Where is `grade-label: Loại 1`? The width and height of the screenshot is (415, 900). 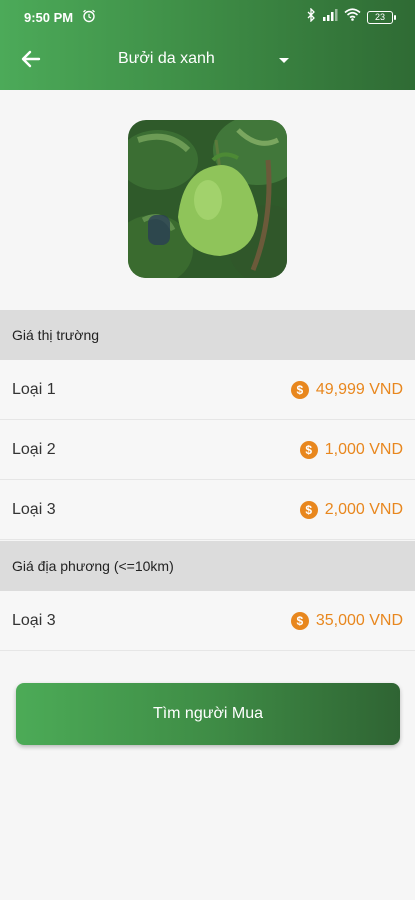 grade-label: Loại 1 is located at coordinates (34, 389).